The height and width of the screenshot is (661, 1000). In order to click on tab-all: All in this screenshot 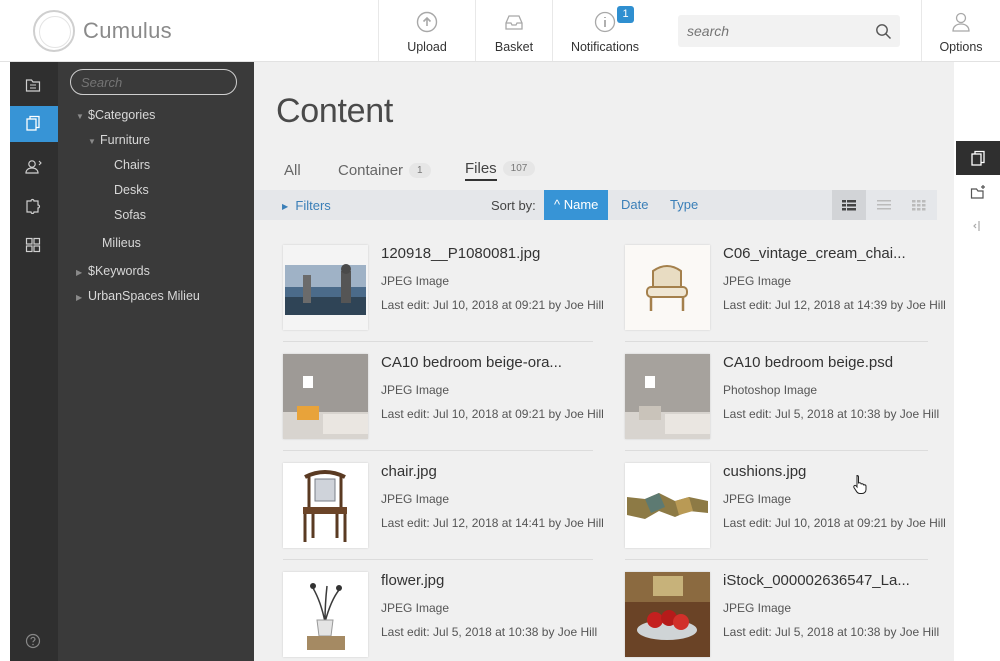, I will do `click(292, 170)`.